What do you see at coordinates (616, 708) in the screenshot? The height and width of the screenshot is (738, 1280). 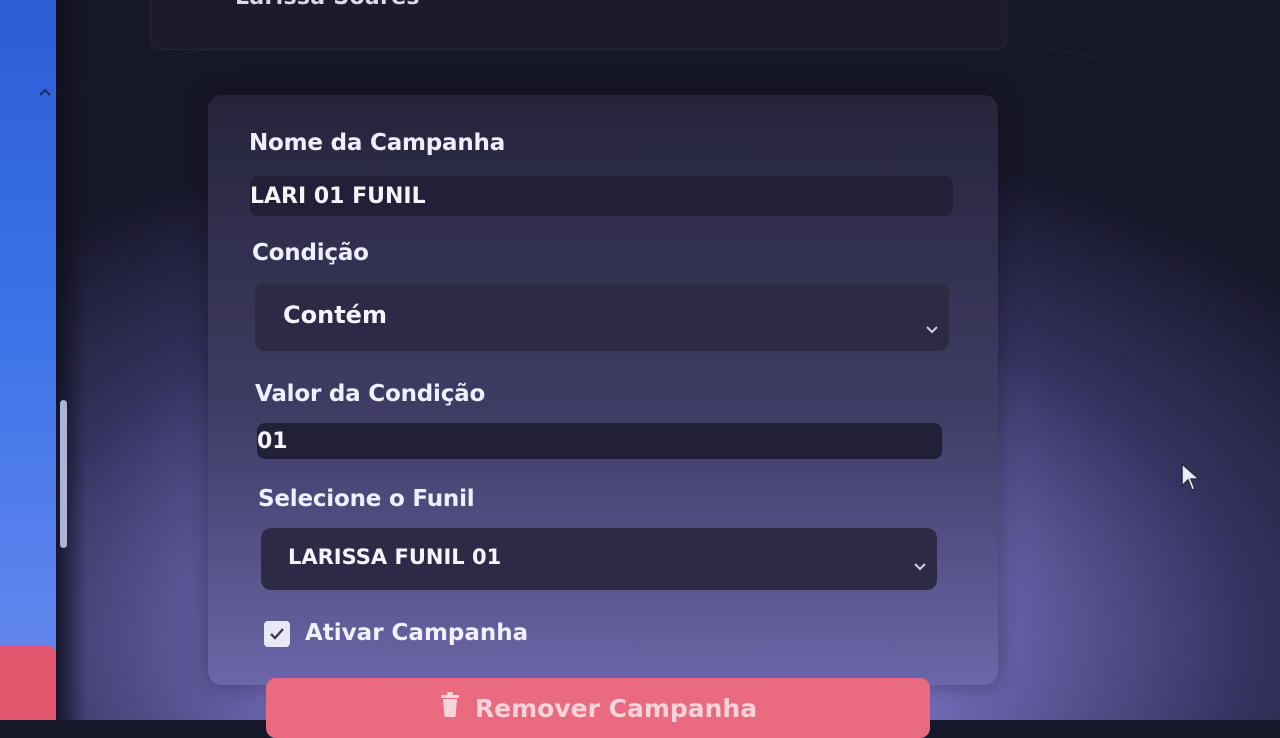 I see `remove-campaign-label: Remover Campanha` at bounding box center [616, 708].